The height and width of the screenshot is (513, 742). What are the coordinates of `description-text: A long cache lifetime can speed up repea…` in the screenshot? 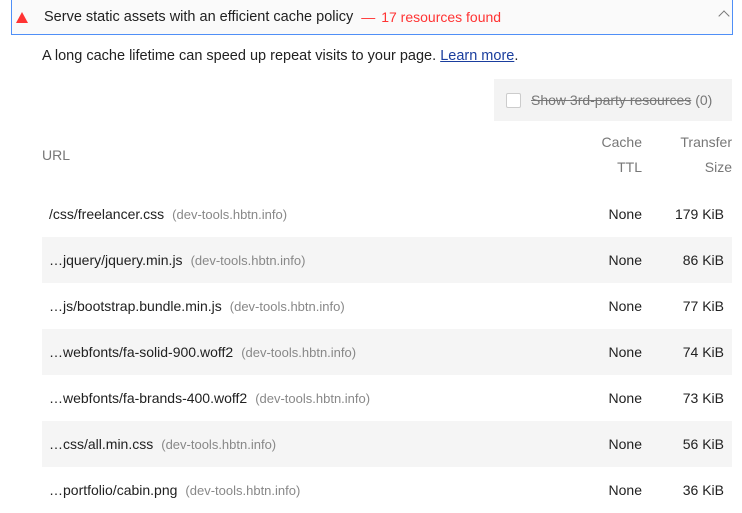 It's located at (241, 56).